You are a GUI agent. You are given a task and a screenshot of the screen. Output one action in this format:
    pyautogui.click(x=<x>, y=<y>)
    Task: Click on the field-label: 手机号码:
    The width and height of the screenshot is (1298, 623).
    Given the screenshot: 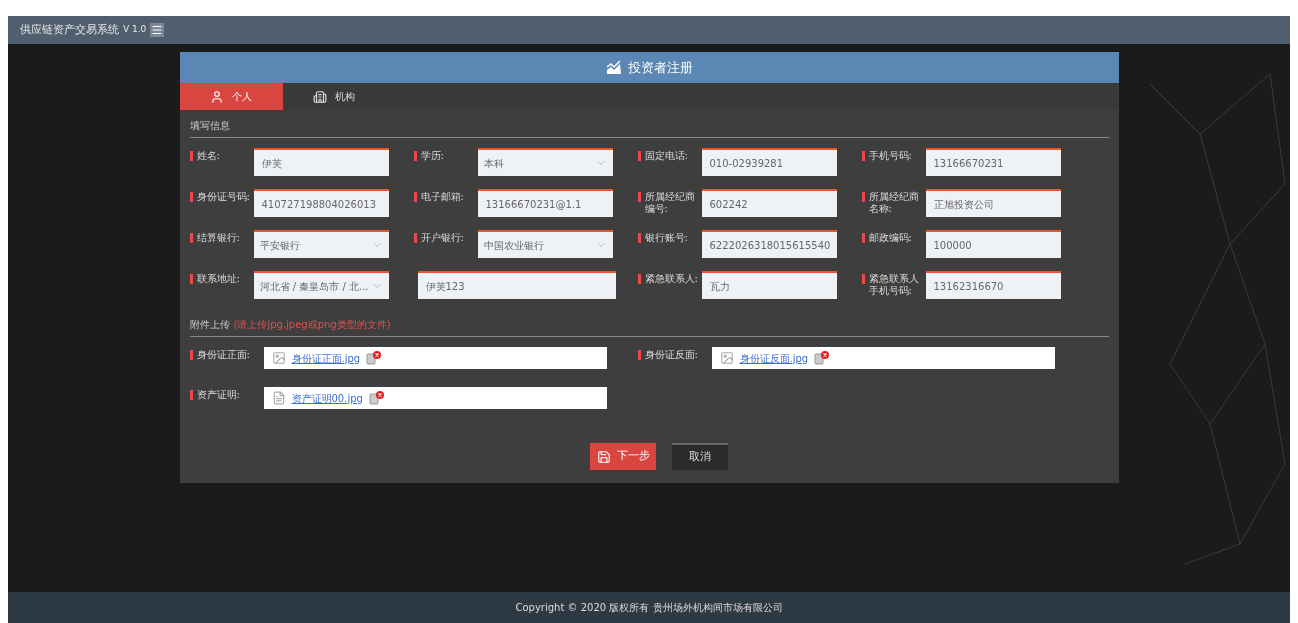 What is the action you would take?
    pyautogui.click(x=890, y=156)
    